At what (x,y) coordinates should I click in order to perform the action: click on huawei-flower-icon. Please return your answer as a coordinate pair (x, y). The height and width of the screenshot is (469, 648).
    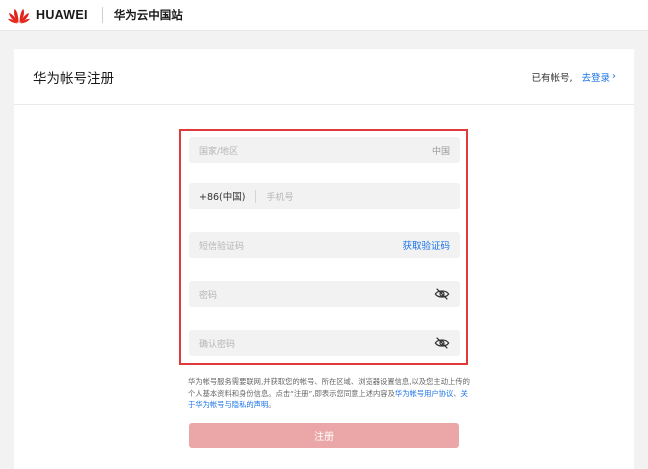
    Looking at the image, I should click on (19, 15).